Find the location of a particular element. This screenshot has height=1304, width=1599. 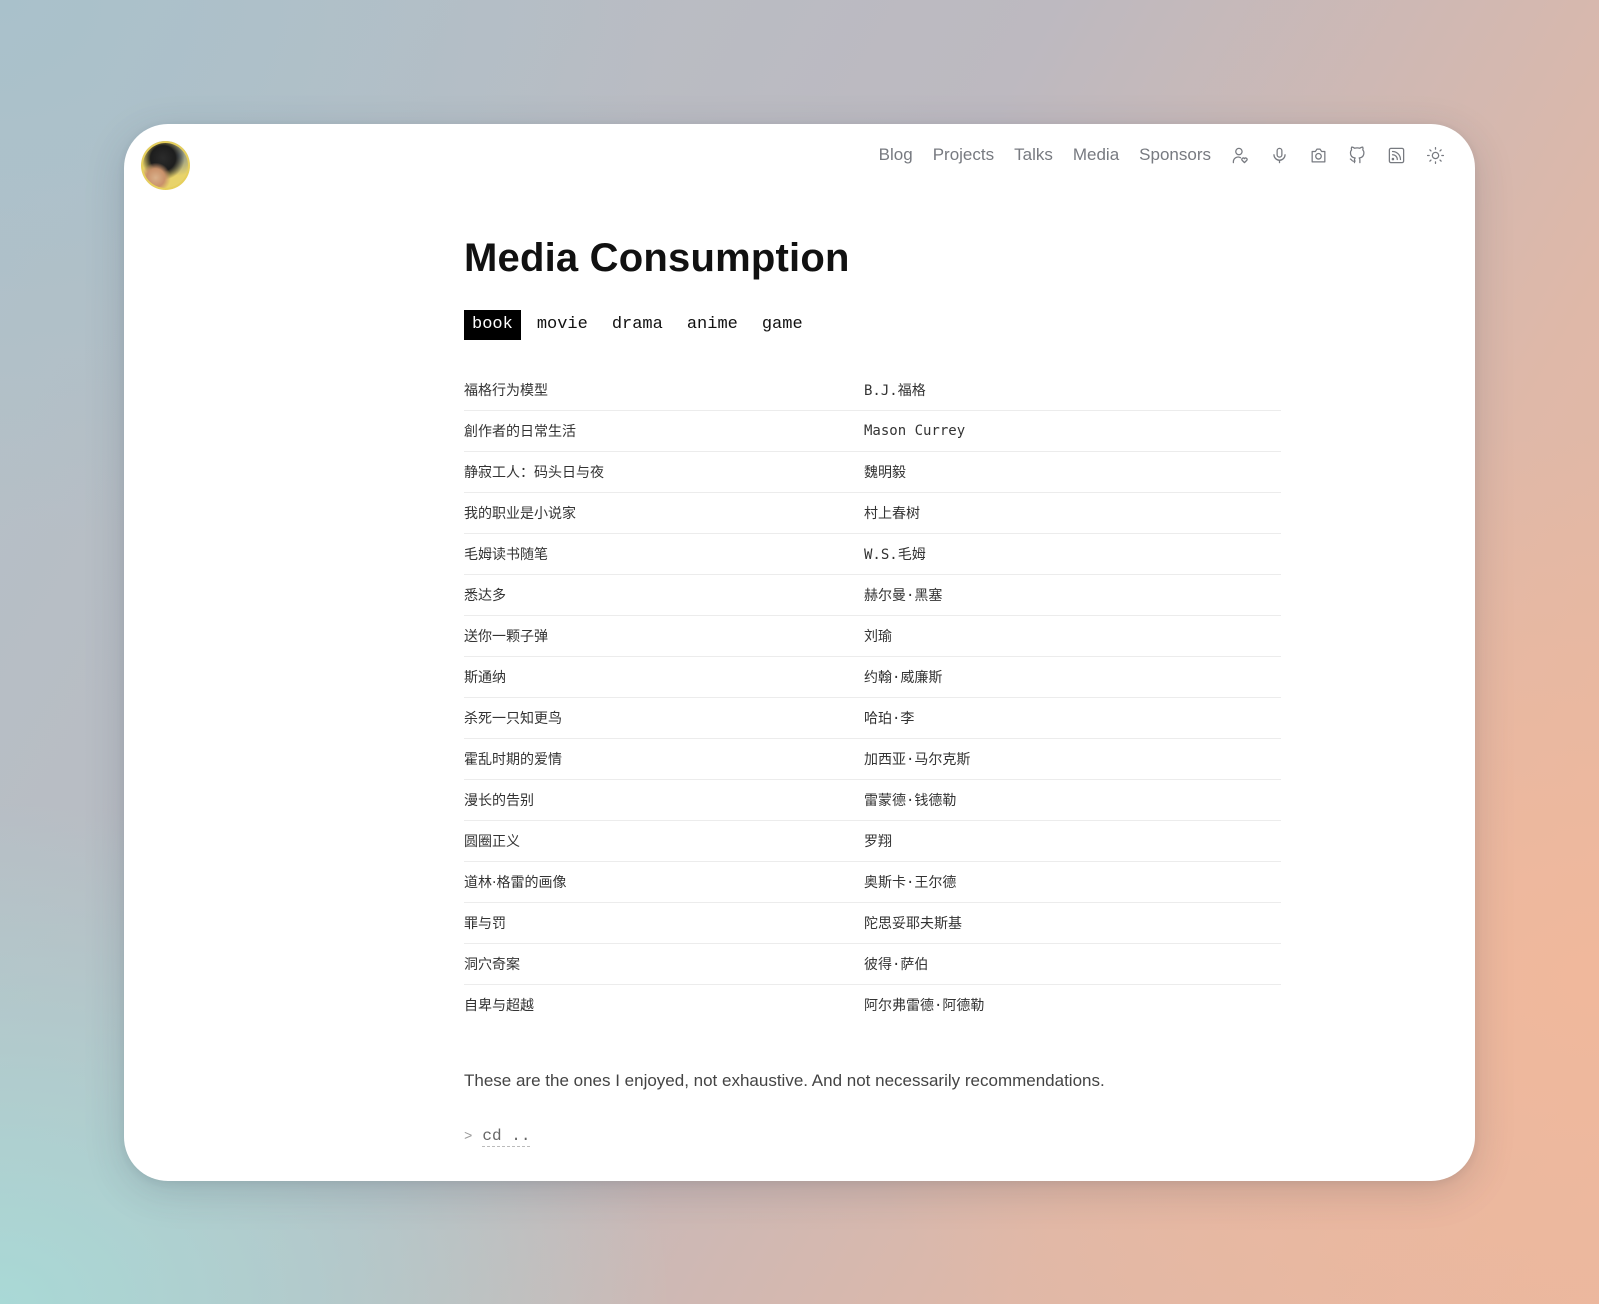

camera-icon is located at coordinates (1318, 155).